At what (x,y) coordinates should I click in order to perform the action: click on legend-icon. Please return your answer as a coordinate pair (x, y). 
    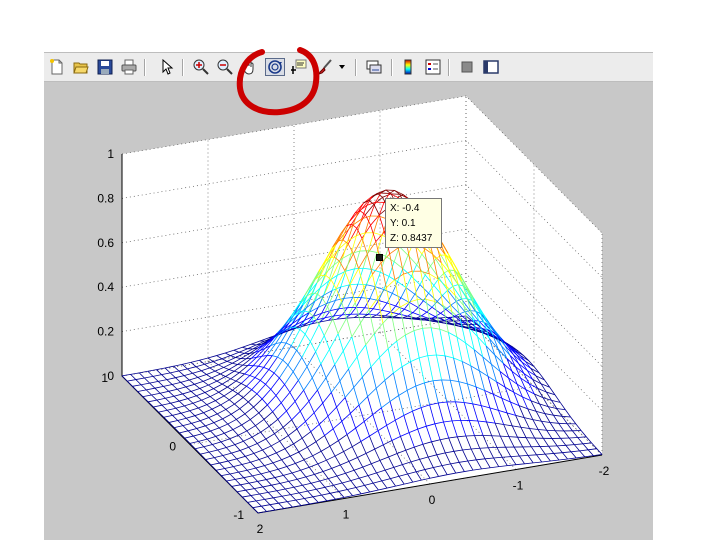
    Looking at the image, I should click on (433, 67).